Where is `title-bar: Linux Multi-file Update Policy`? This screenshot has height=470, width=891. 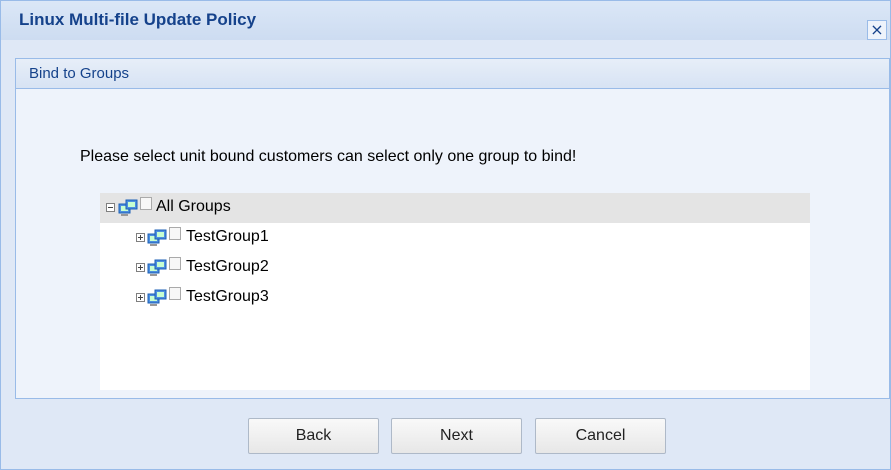
title-bar: Linux Multi-file Update Policy is located at coordinates (445, 20).